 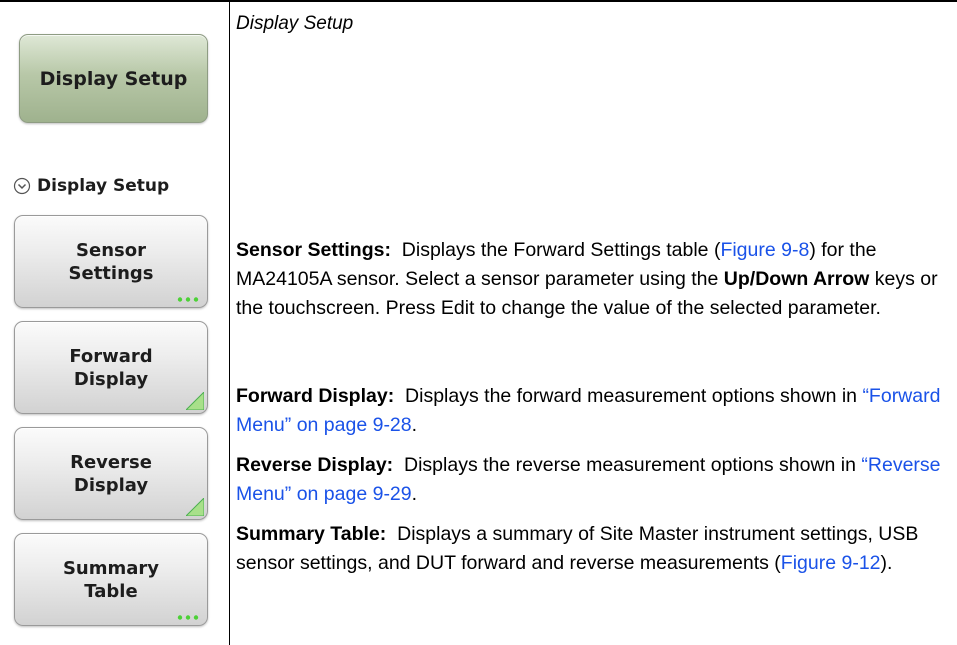 I want to click on sensor-settings-button: Sensor Settings, so click(x=111, y=261).